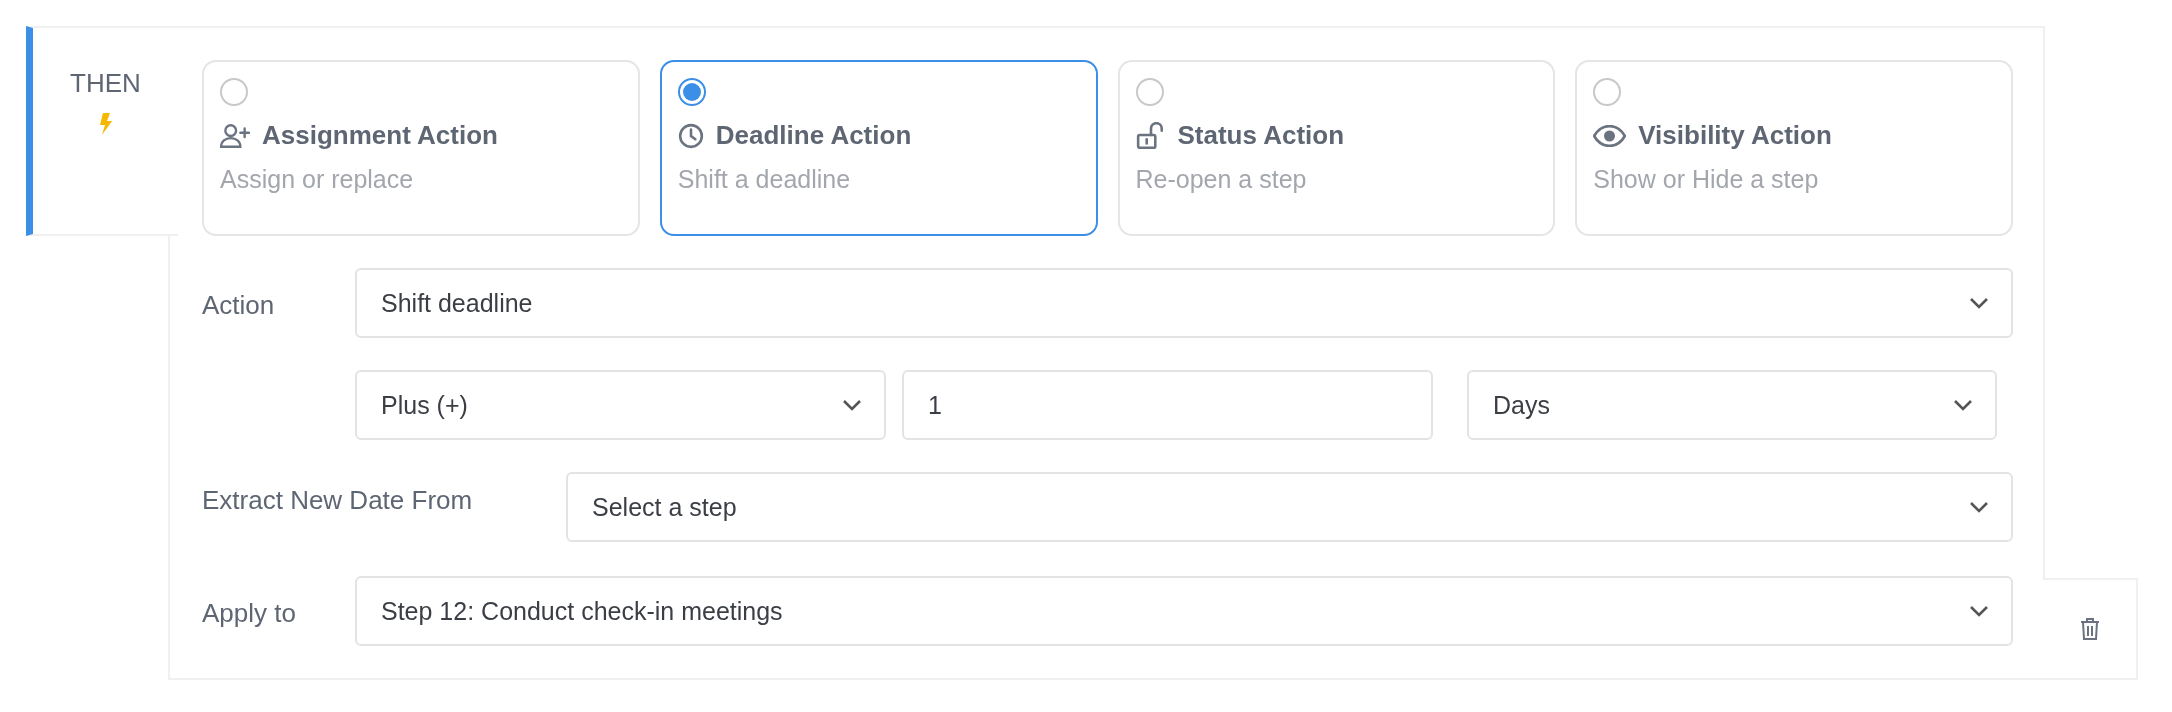  Describe the element at coordinates (764, 179) in the screenshot. I see `card-description: Shift a deadline` at that location.